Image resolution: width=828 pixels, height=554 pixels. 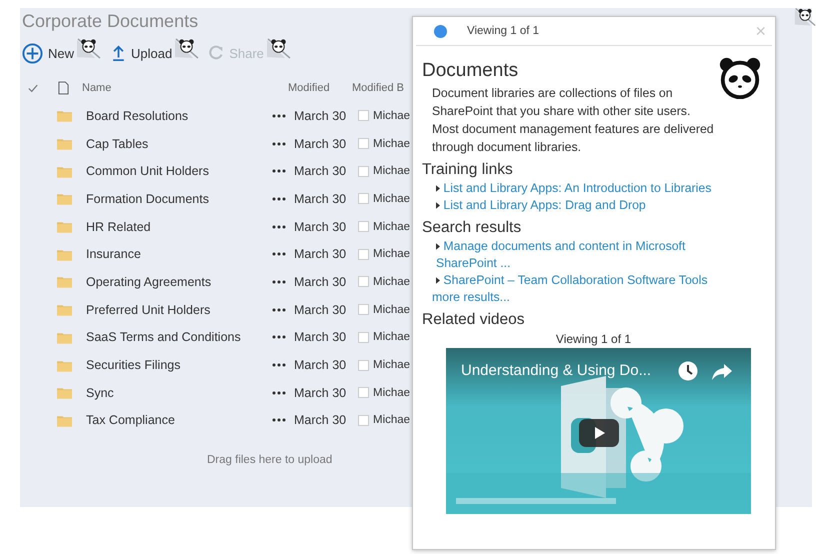 What do you see at coordinates (440, 31) in the screenshot?
I see `status-dot` at bounding box center [440, 31].